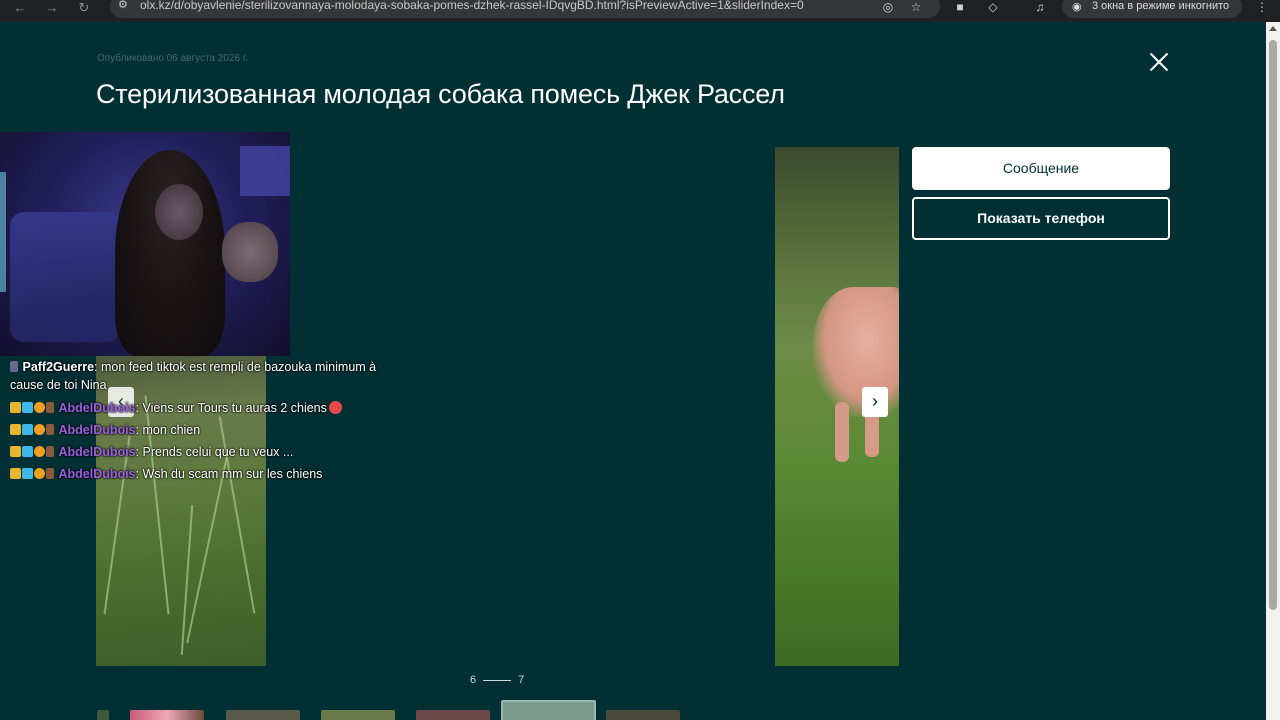  I want to click on thumbnail-active, so click(548, 710).